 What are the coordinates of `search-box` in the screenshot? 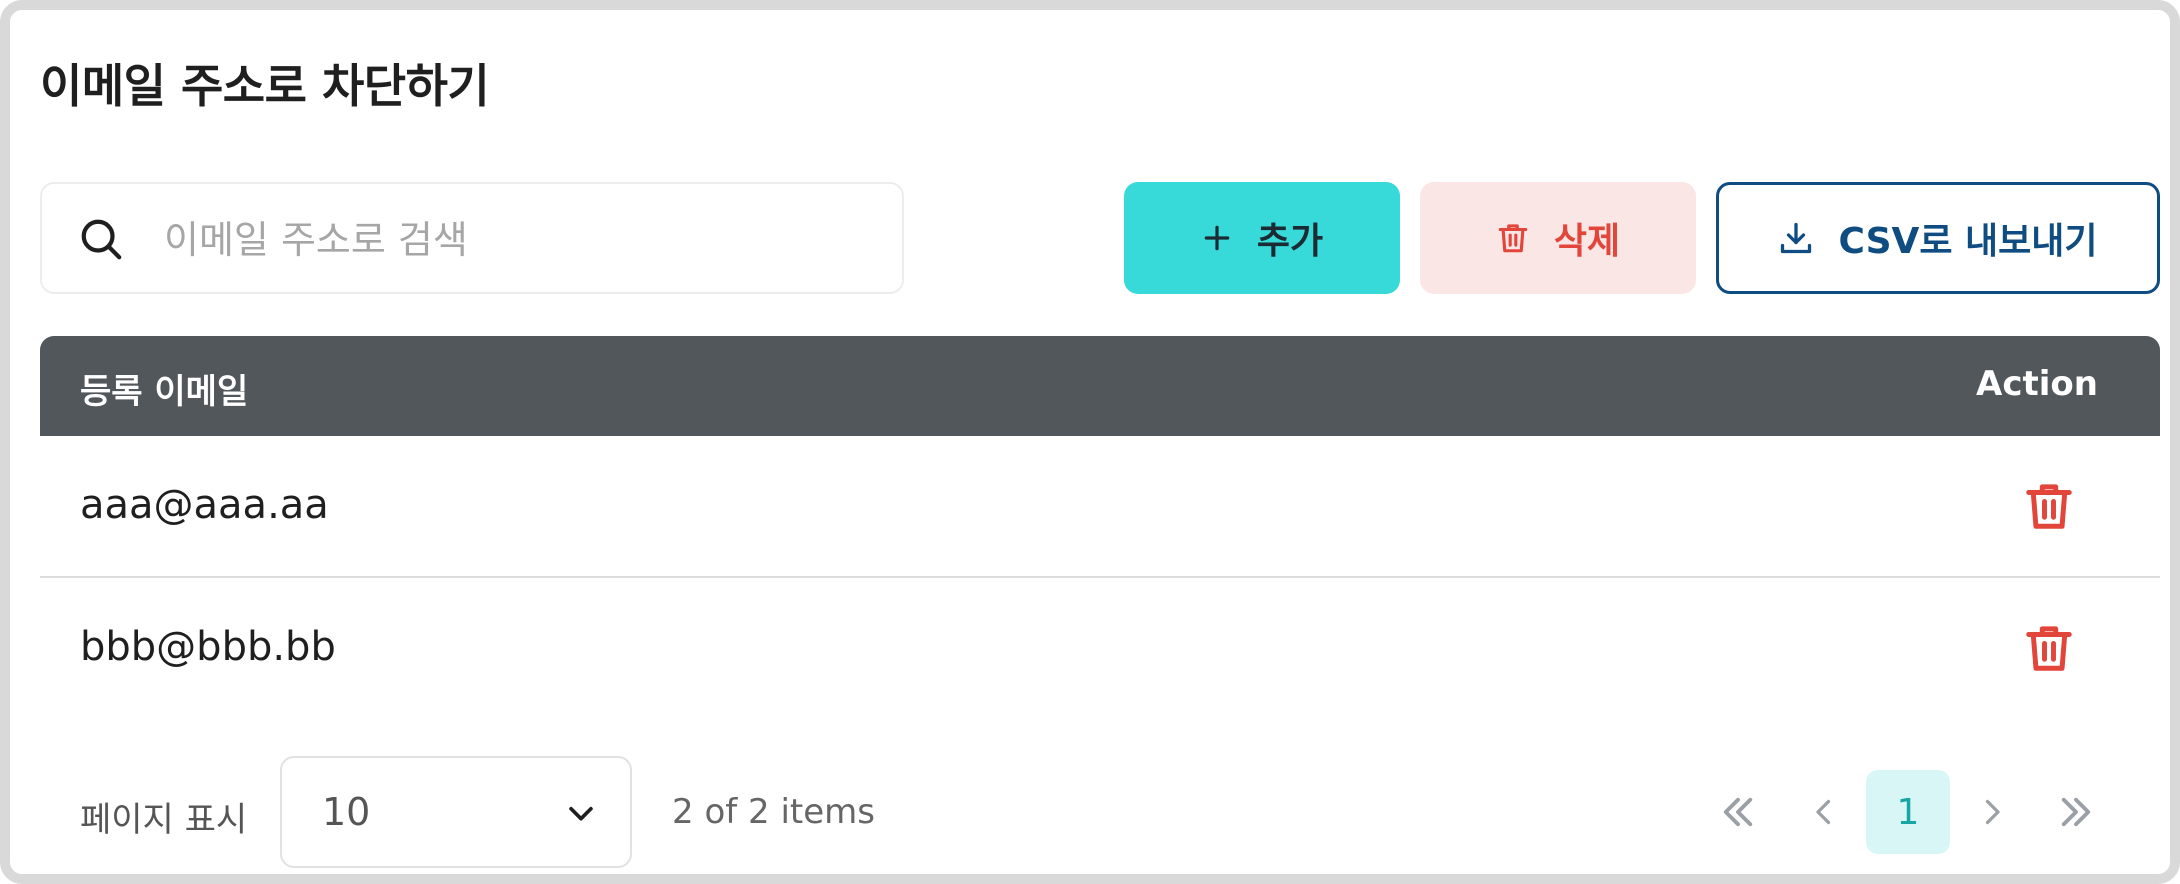 It's located at (472, 238).